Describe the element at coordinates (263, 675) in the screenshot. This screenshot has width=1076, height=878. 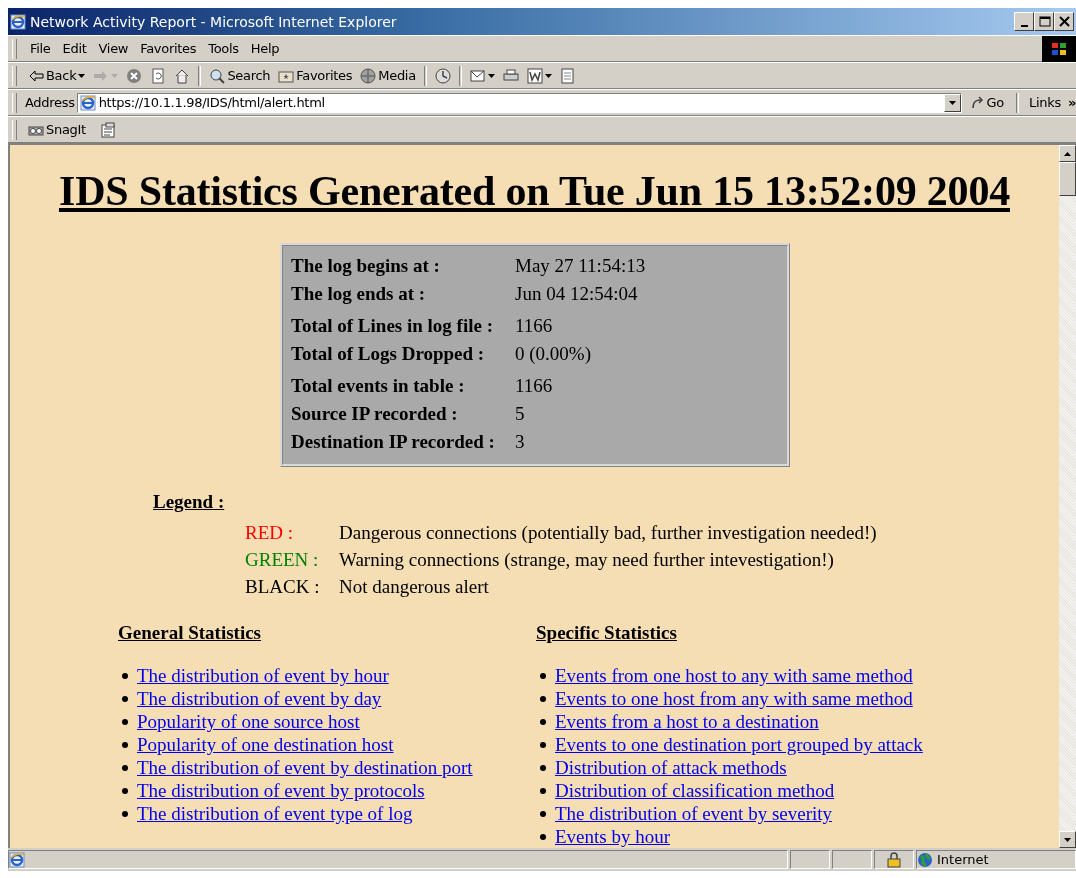
I see `report-link: The distribution of event by hour` at that location.